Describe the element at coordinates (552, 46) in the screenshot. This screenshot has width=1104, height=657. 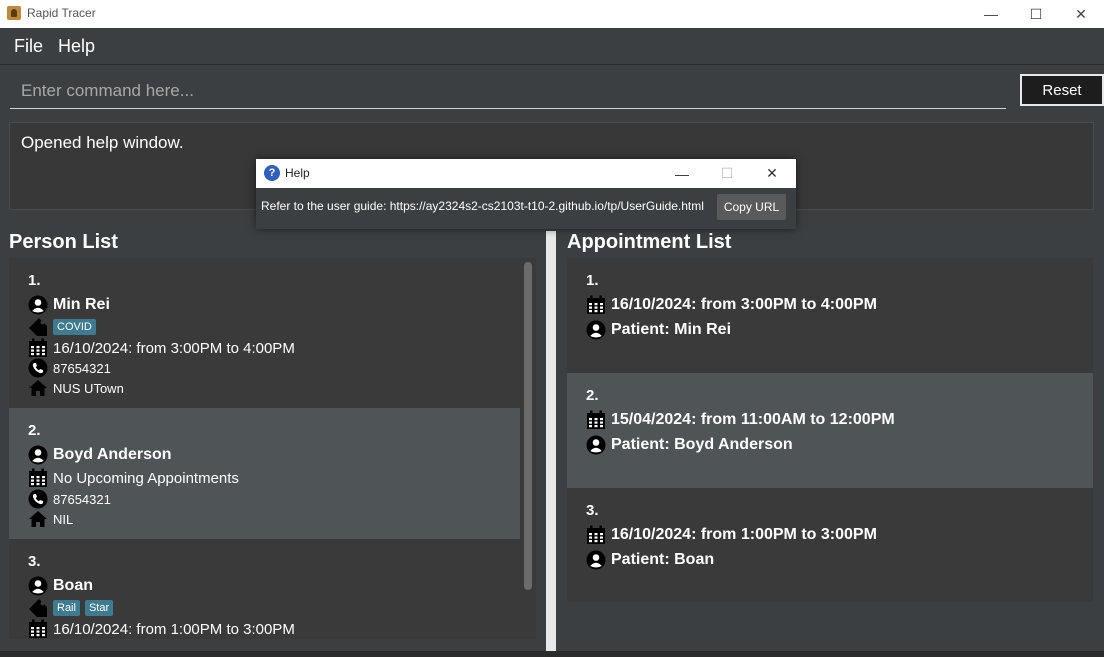
I see `menu-bar: File Help` at that location.